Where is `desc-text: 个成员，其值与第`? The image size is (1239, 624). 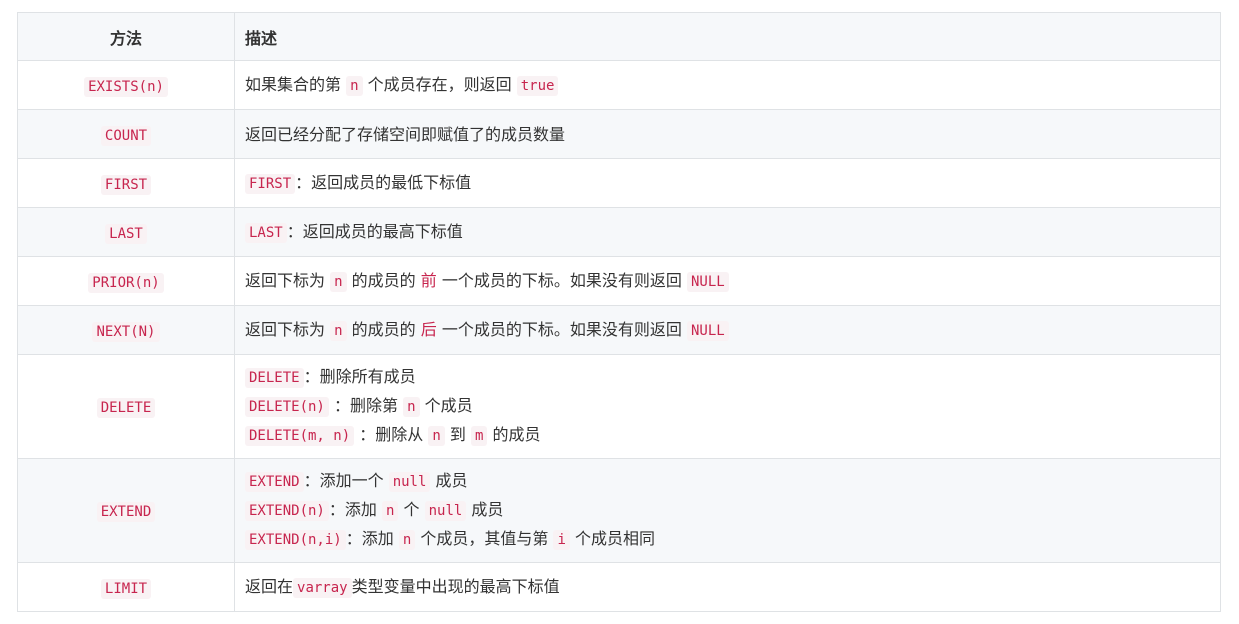
desc-text: 个成员，其值与第 is located at coordinates (484, 538).